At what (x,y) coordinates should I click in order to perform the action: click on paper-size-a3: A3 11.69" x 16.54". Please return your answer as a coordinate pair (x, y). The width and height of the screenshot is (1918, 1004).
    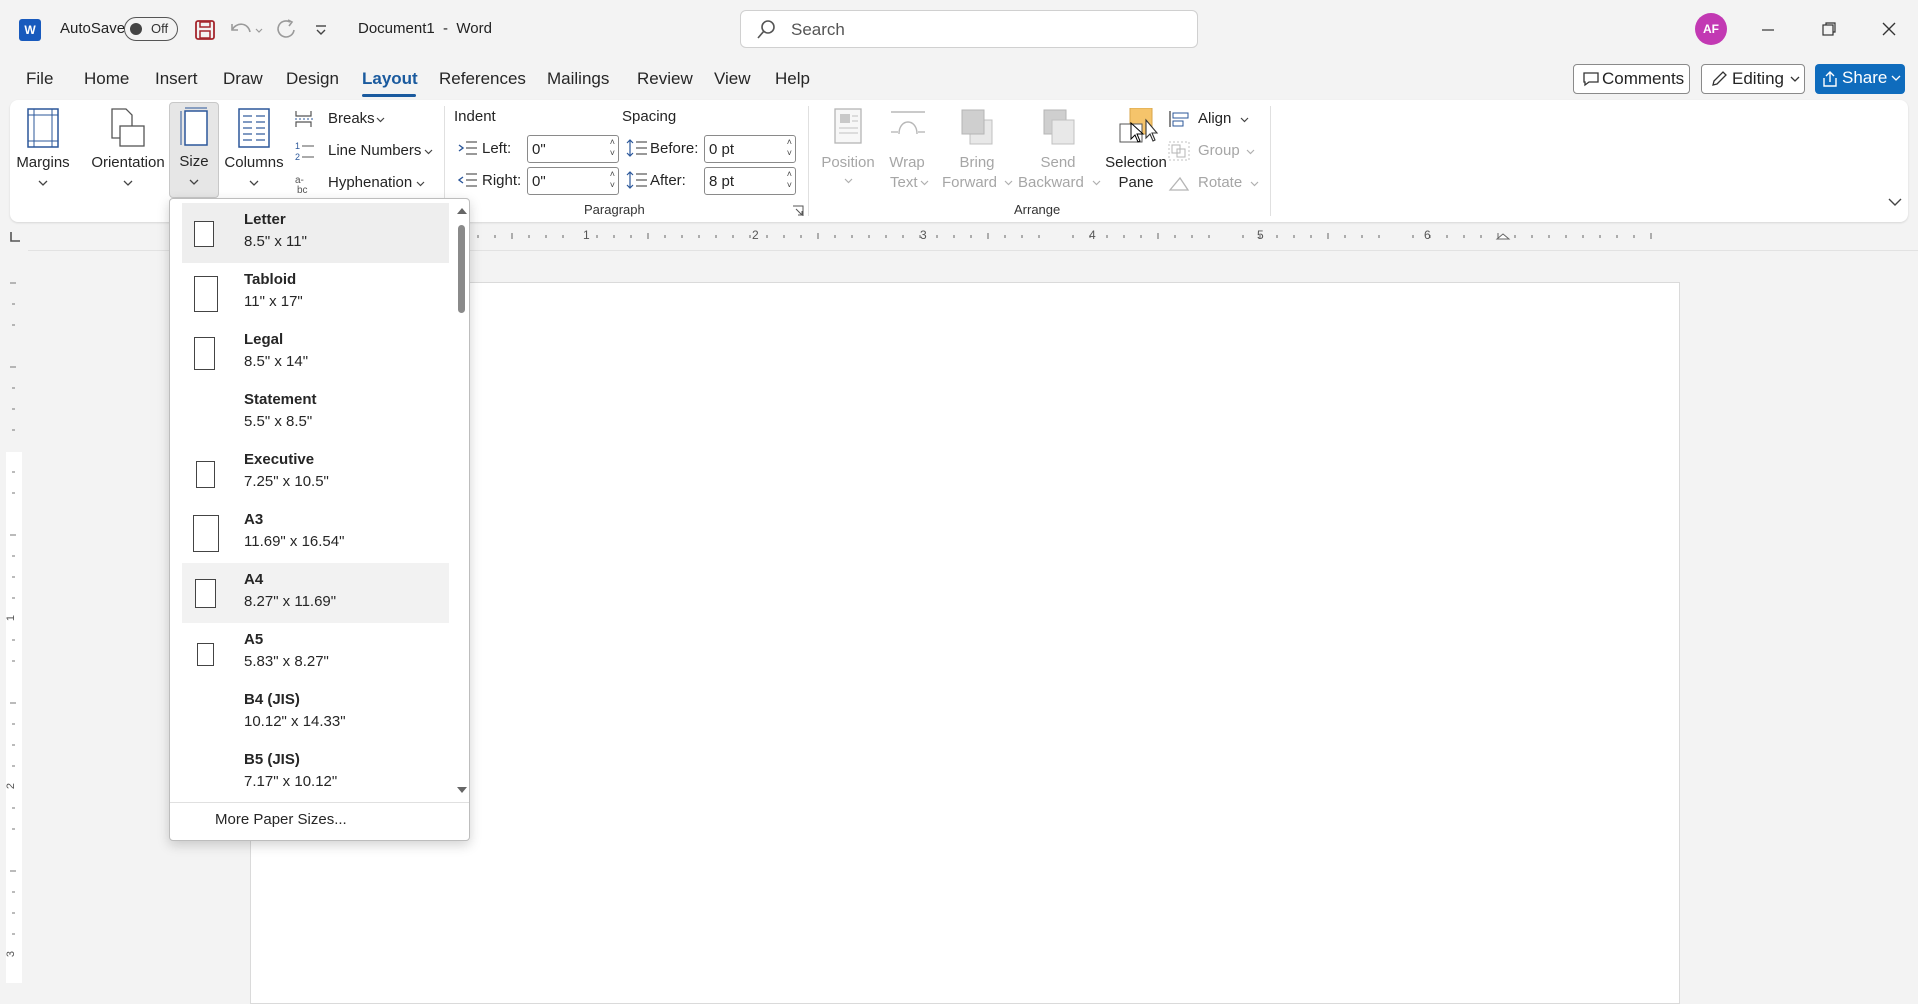
    Looking at the image, I should click on (315, 533).